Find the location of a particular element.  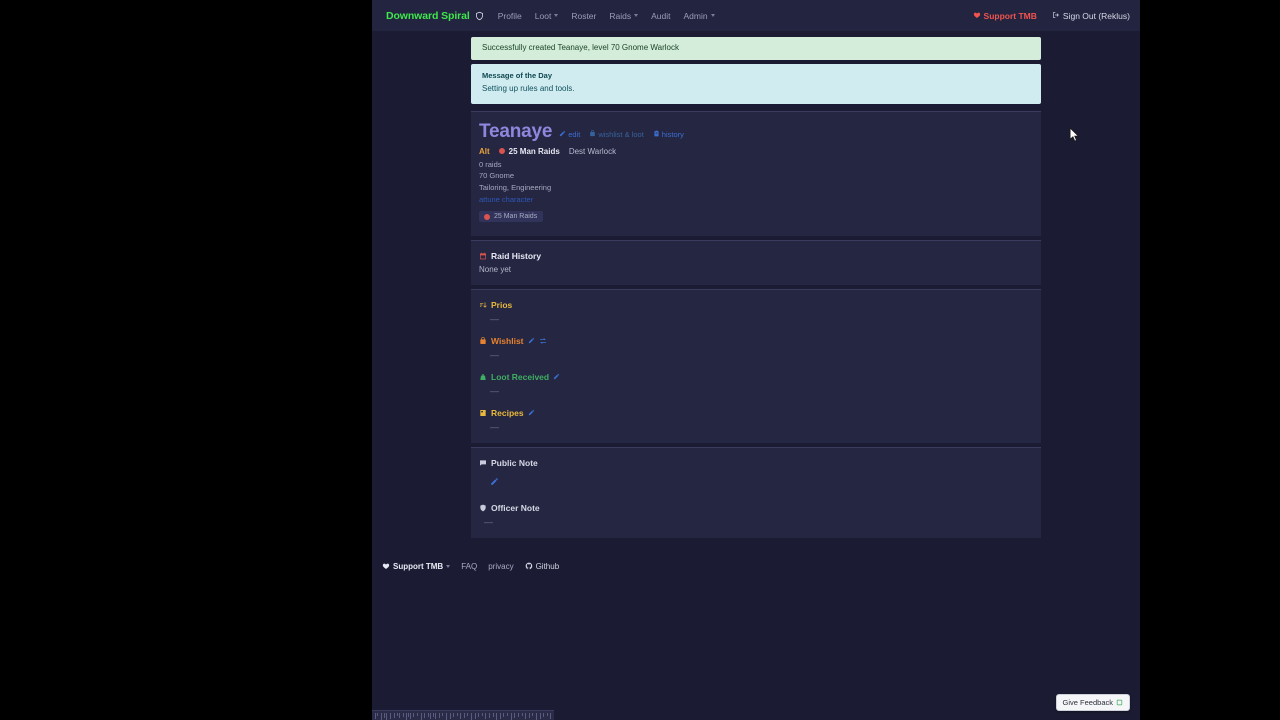

raid-group-badge: 25 Man Raids is located at coordinates (511, 217).